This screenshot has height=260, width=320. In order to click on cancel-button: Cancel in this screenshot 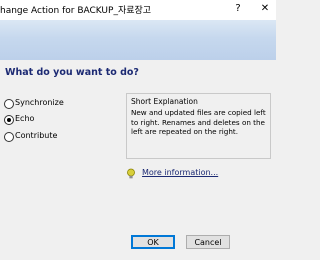, I will do `click(208, 242)`.